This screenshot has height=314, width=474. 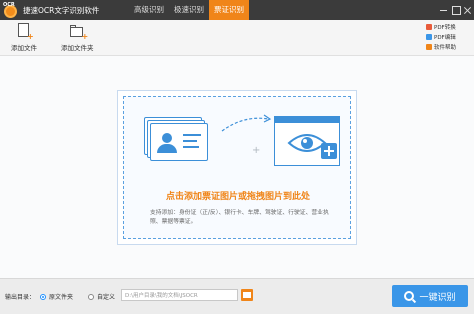 I want to click on arrow-icon, so click(x=246, y=123).